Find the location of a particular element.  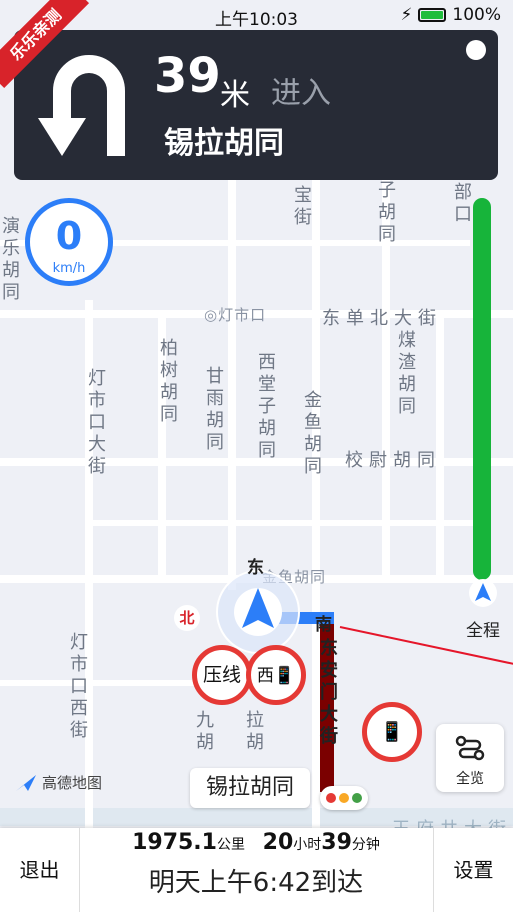

full-route-label: 全程 is located at coordinates (483, 631).